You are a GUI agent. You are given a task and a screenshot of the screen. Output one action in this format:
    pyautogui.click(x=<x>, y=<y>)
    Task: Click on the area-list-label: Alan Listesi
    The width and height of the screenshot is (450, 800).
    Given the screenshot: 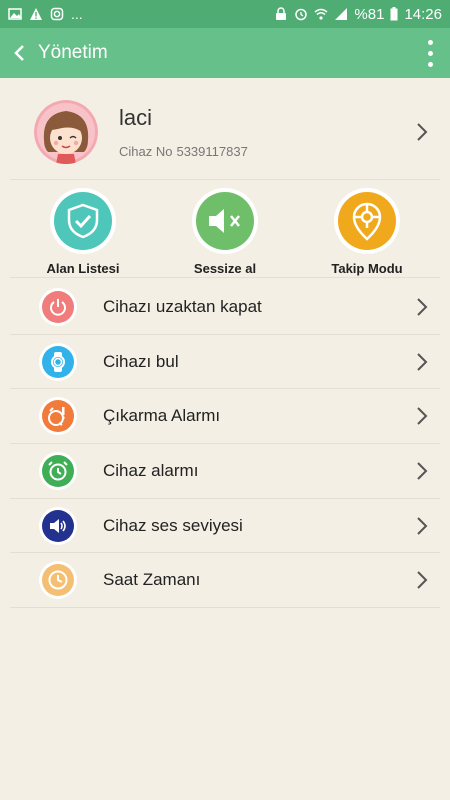 What is the action you would take?
    pyautogui.click(x=83, y=268)
    